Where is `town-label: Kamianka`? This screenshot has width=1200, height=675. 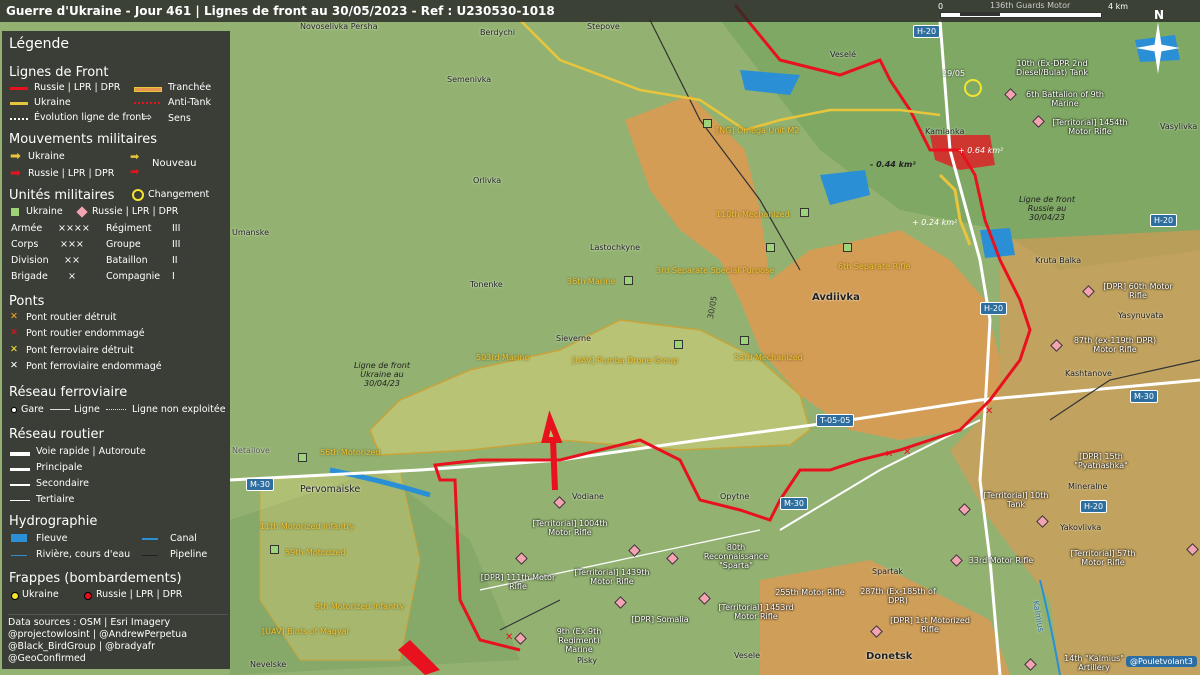 town-label: Kamianka is located at coordinates (945, 131).